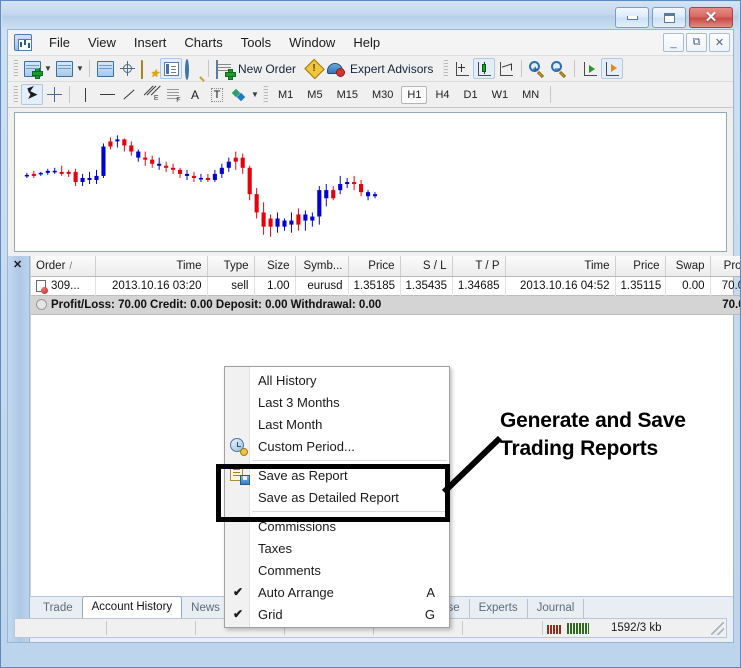 This screenshot has width=741, height=668. What do you see at coordinates (479, 266) in the screenshot?
I see `column-header-tp: T / P` at bounding box center [479, 266].